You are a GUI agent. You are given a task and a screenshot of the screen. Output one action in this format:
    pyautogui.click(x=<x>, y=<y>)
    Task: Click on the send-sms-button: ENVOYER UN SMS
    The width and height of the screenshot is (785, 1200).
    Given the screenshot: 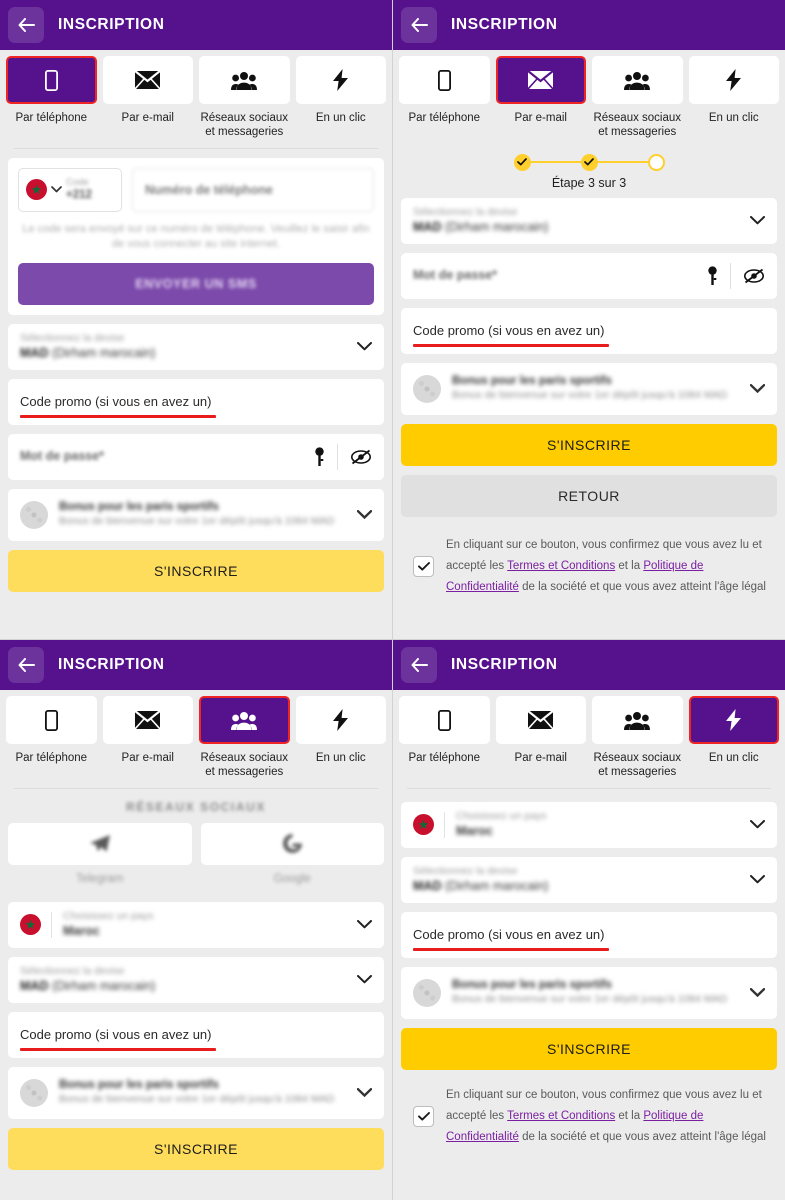 What is the action you would take?
    pyautogui.click(x=196, y=283)
    